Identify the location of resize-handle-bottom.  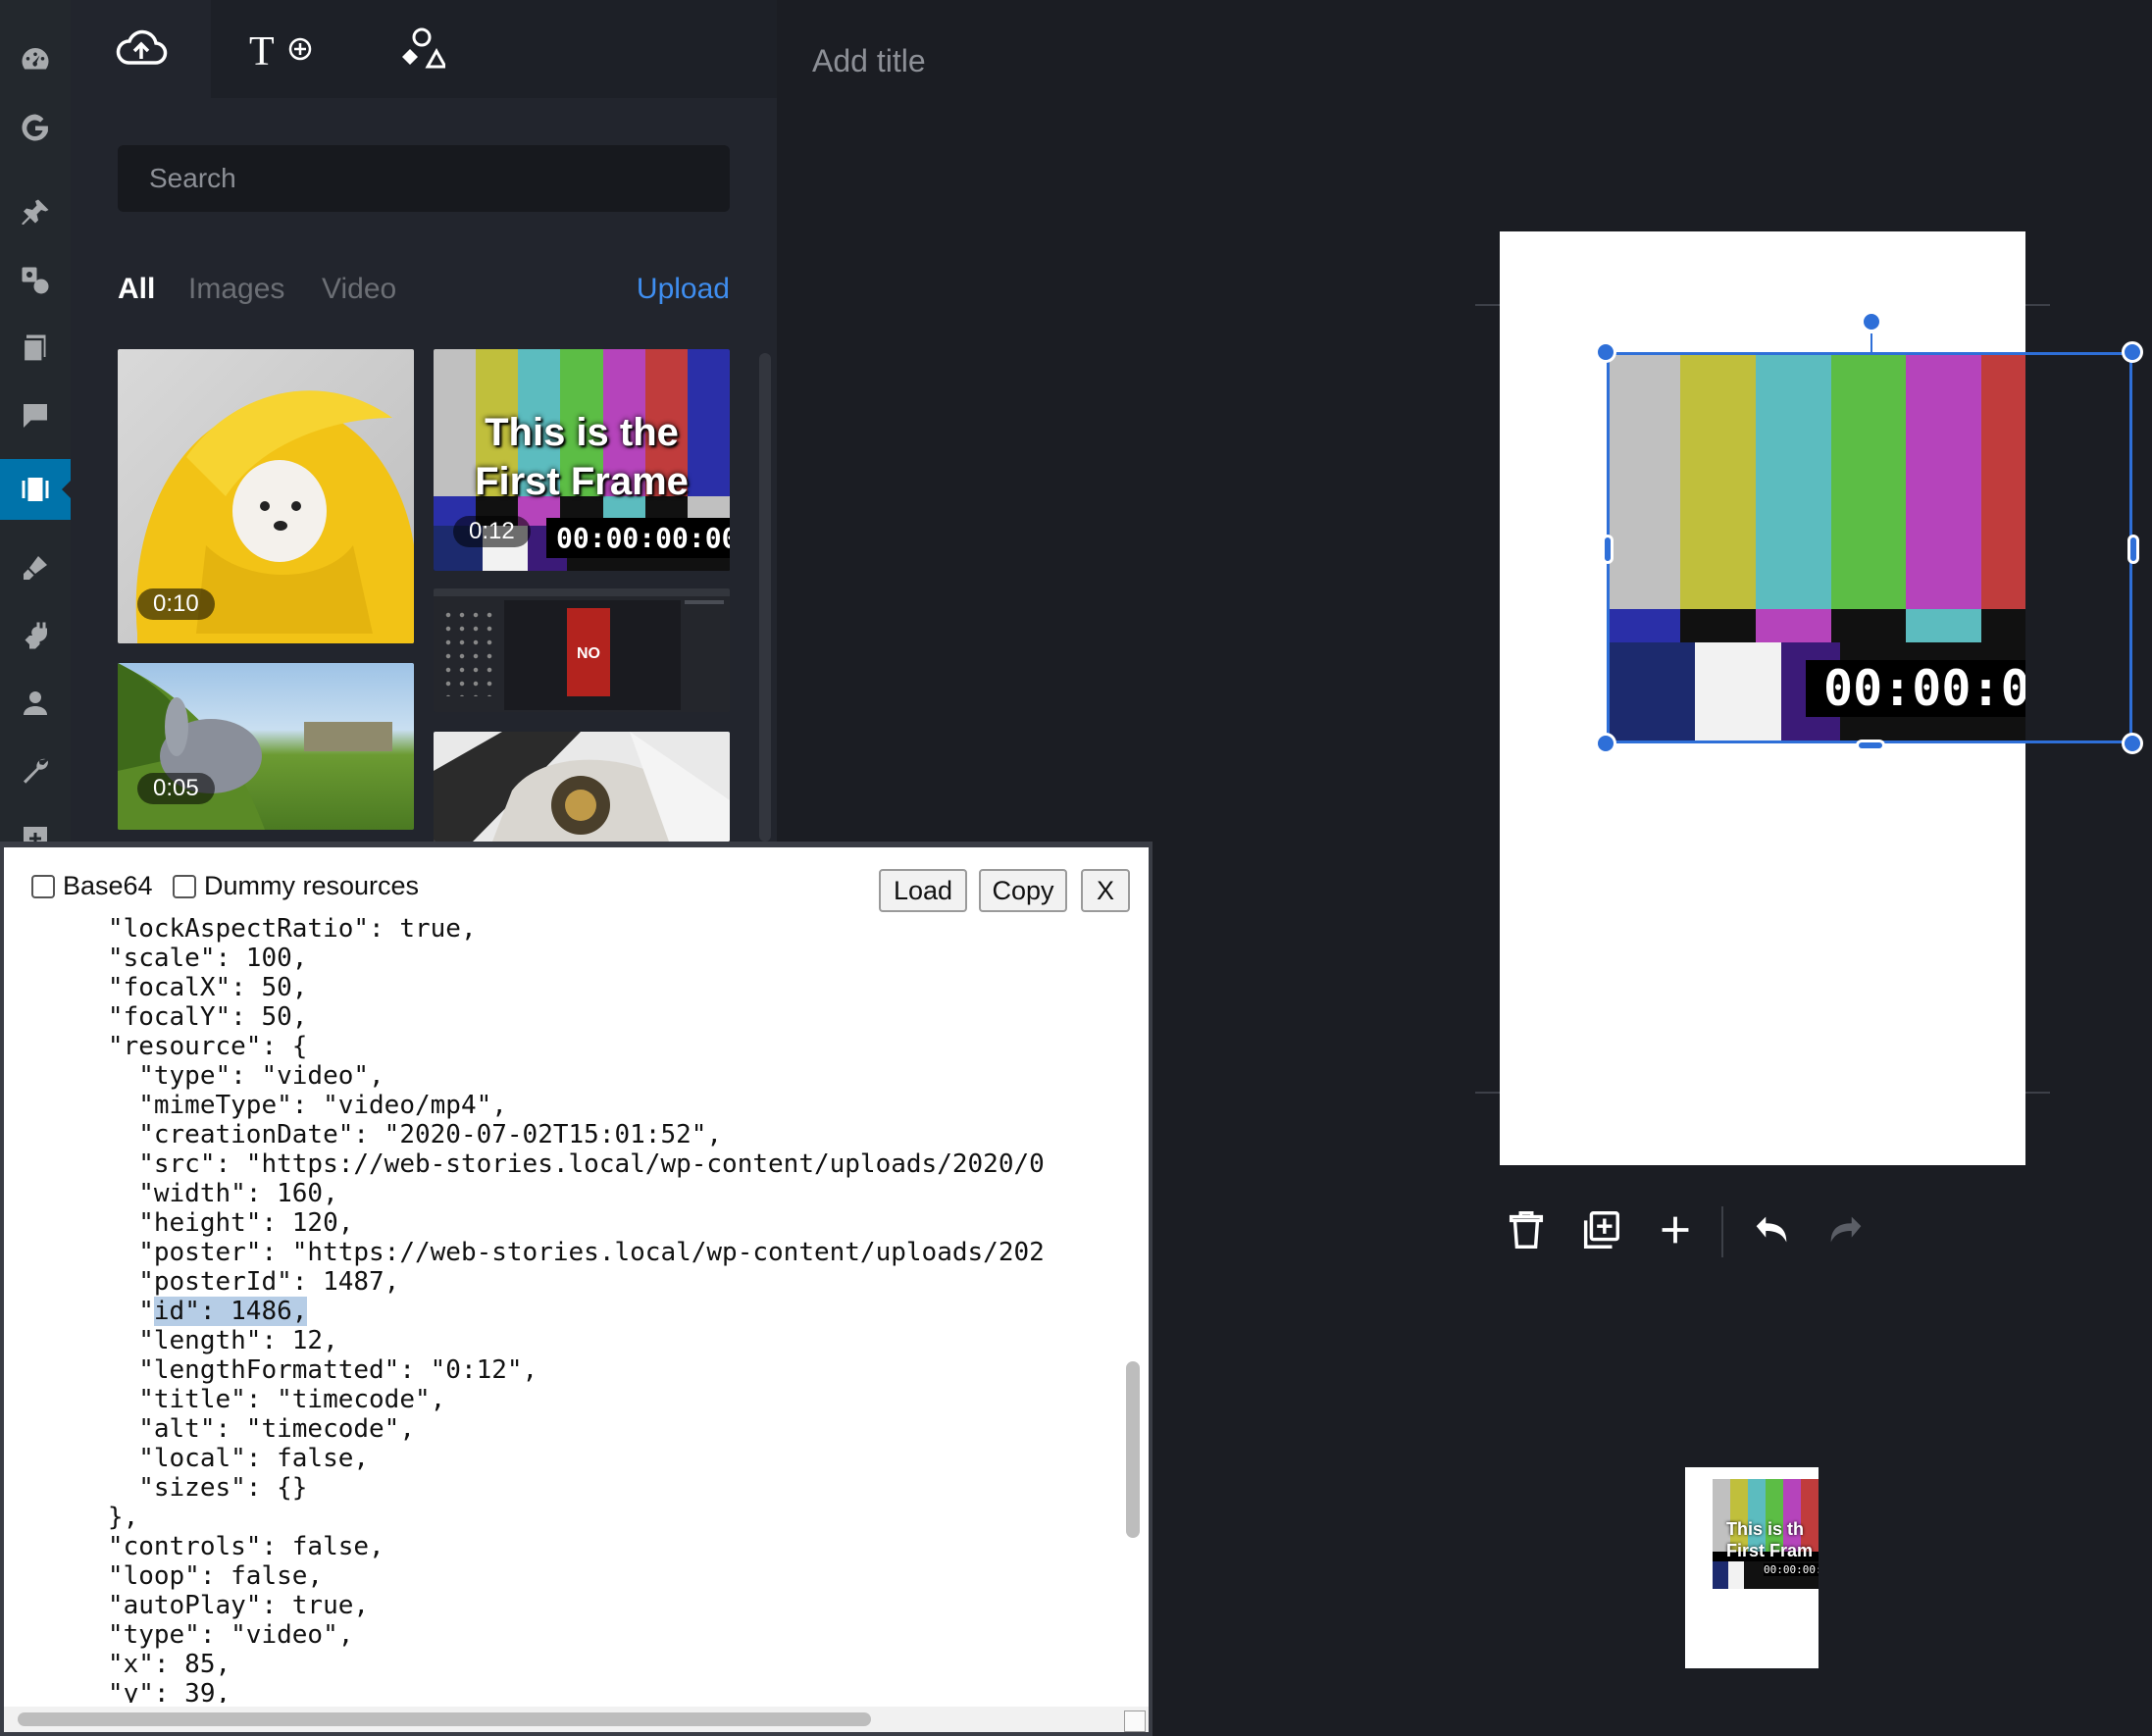
(1870, 746).